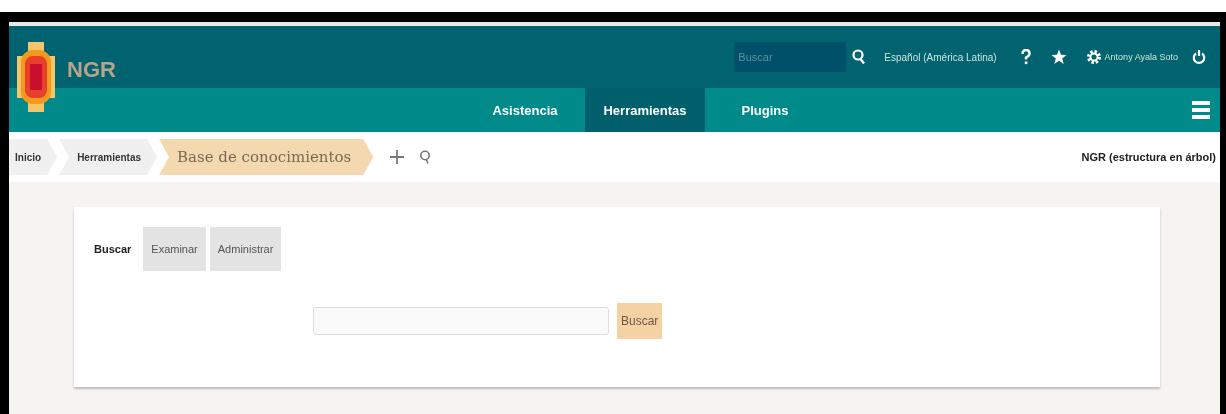 The image size is (1226, 414). I want to click on breadcrumb-item: Inicio, so click(33, 157).